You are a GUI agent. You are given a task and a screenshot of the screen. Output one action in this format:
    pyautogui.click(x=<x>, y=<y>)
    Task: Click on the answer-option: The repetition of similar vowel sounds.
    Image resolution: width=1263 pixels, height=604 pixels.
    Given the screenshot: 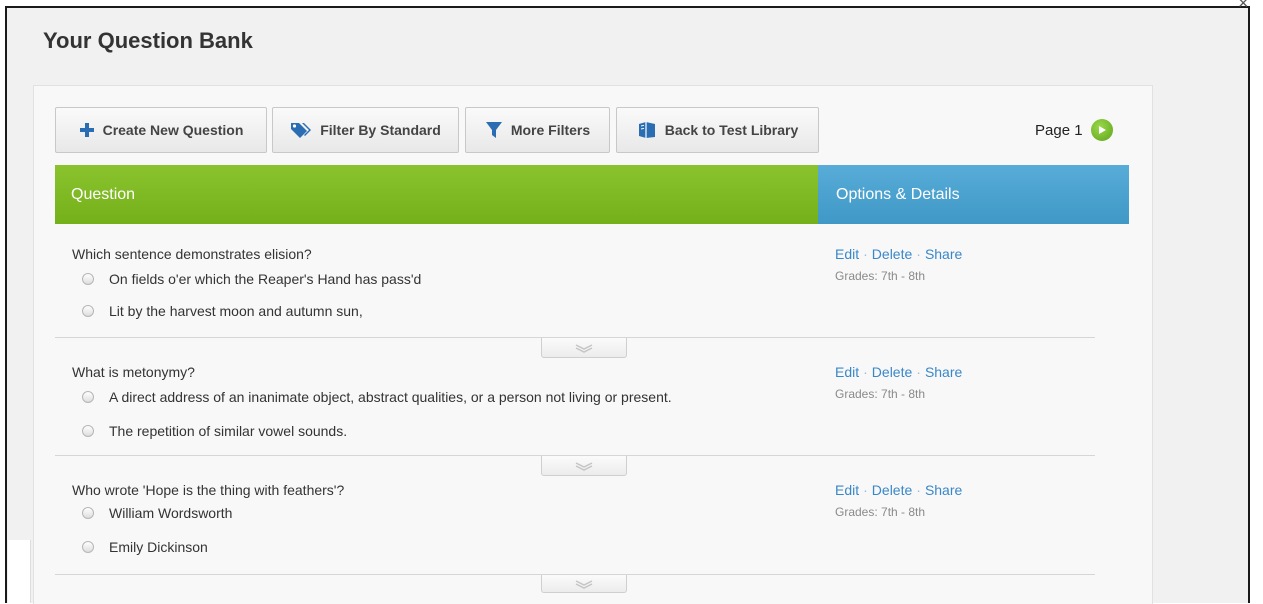 What is the action you would take?
    pyautogui.click(x=214, y=431)
    